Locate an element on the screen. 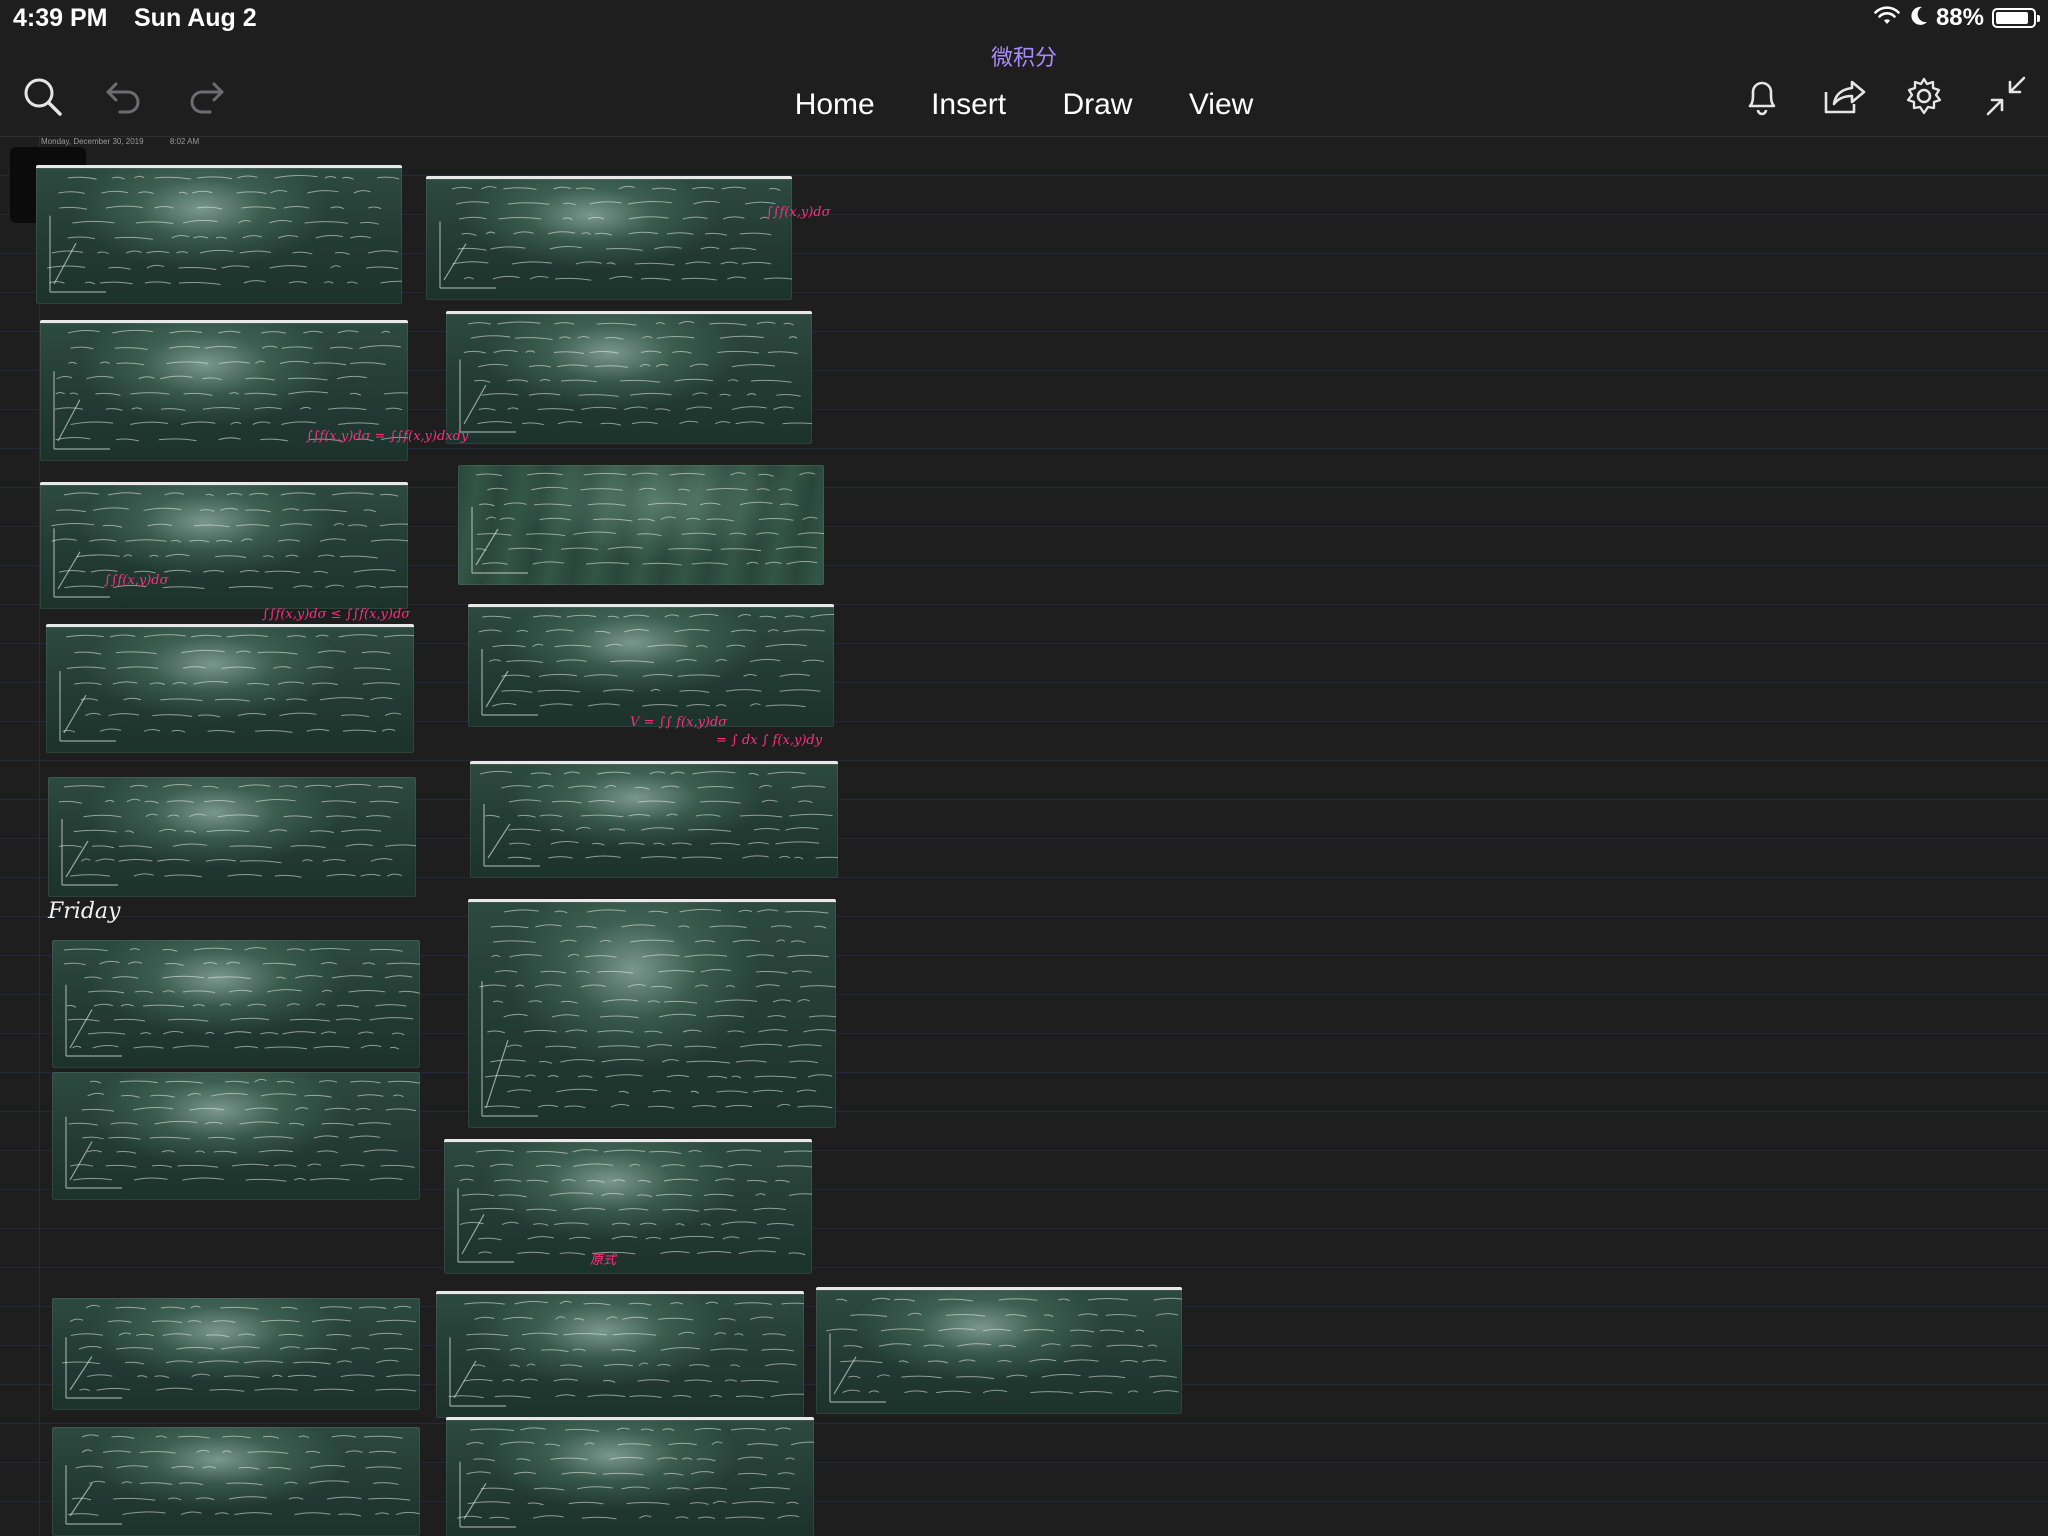  status-right: 88% is located at coordinates (1957, 18).